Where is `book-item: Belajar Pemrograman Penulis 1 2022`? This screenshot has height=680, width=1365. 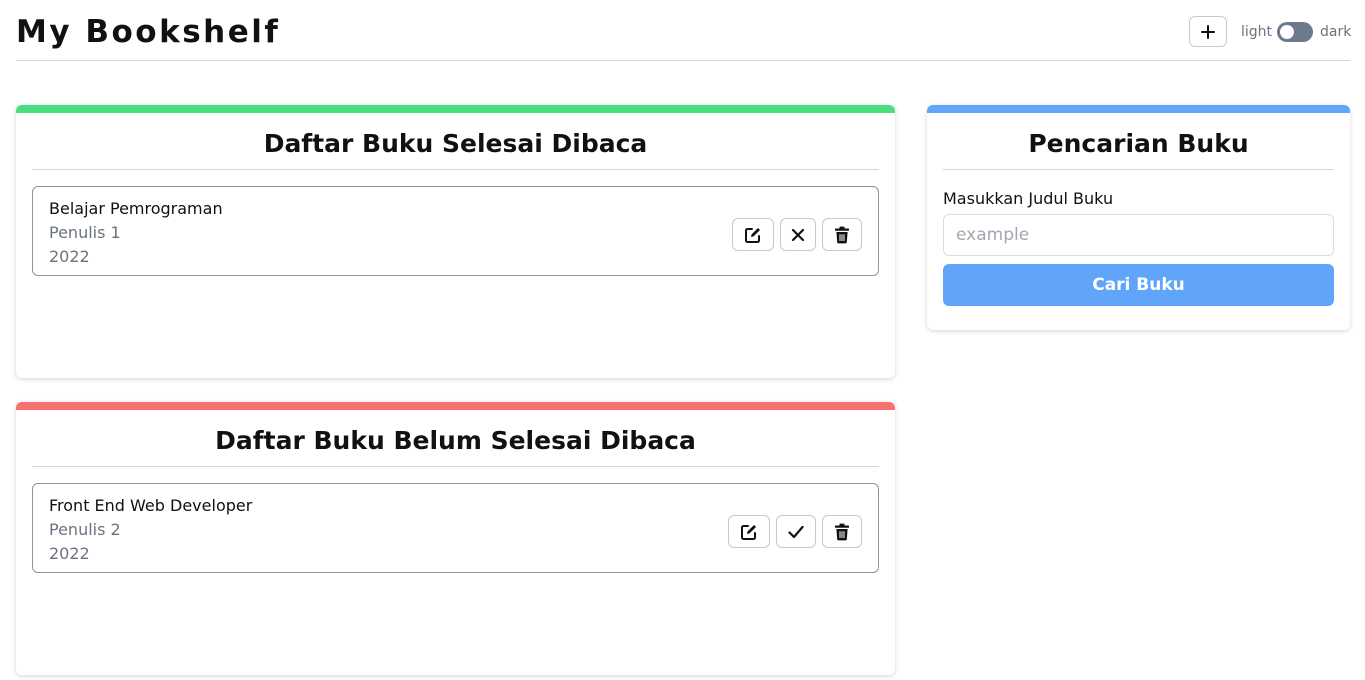 book-item: Belajar Pemrograman Penulis 1 2022 is located at coordinates (455, 231).